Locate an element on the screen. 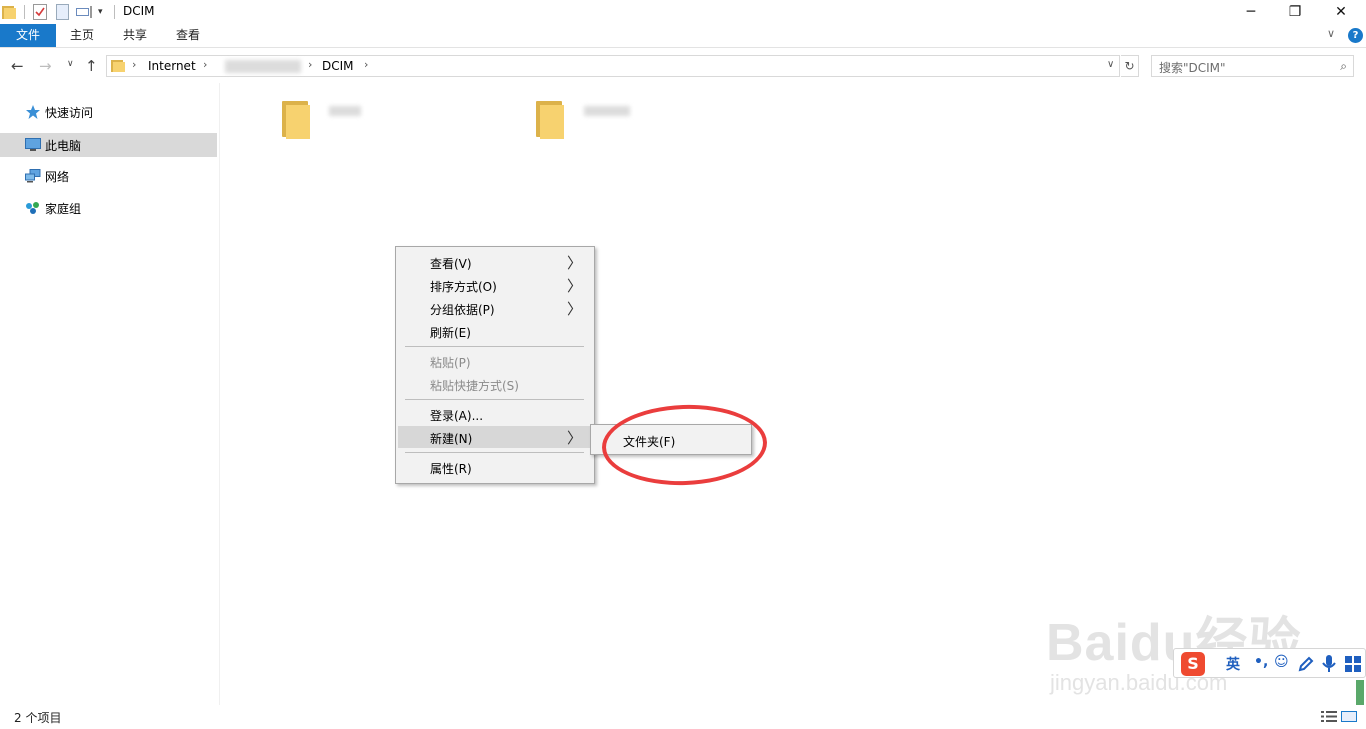 Image resolution: width=1366 pixels, height=729 pixels. status-bar: 2 个项目 is located at coordinates (683, 717).